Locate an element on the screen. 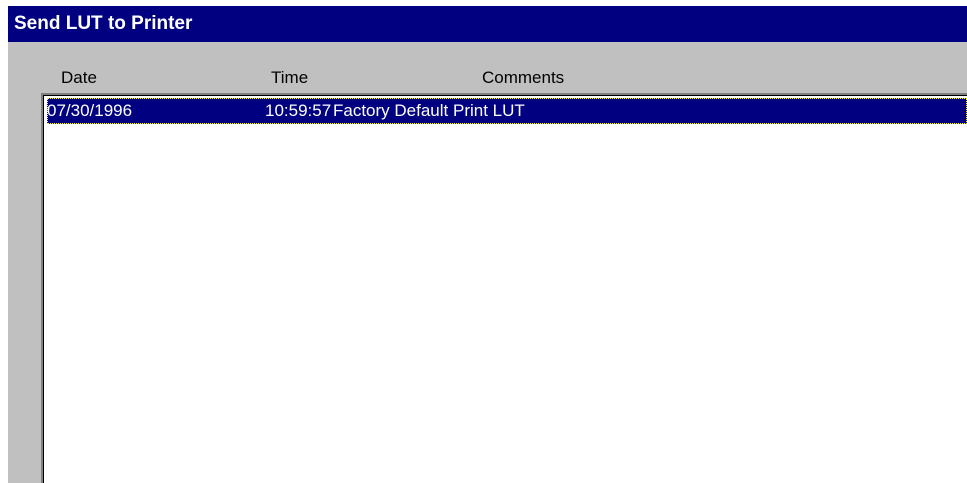  column-header-time: Time is located at coordinates (289, 78).